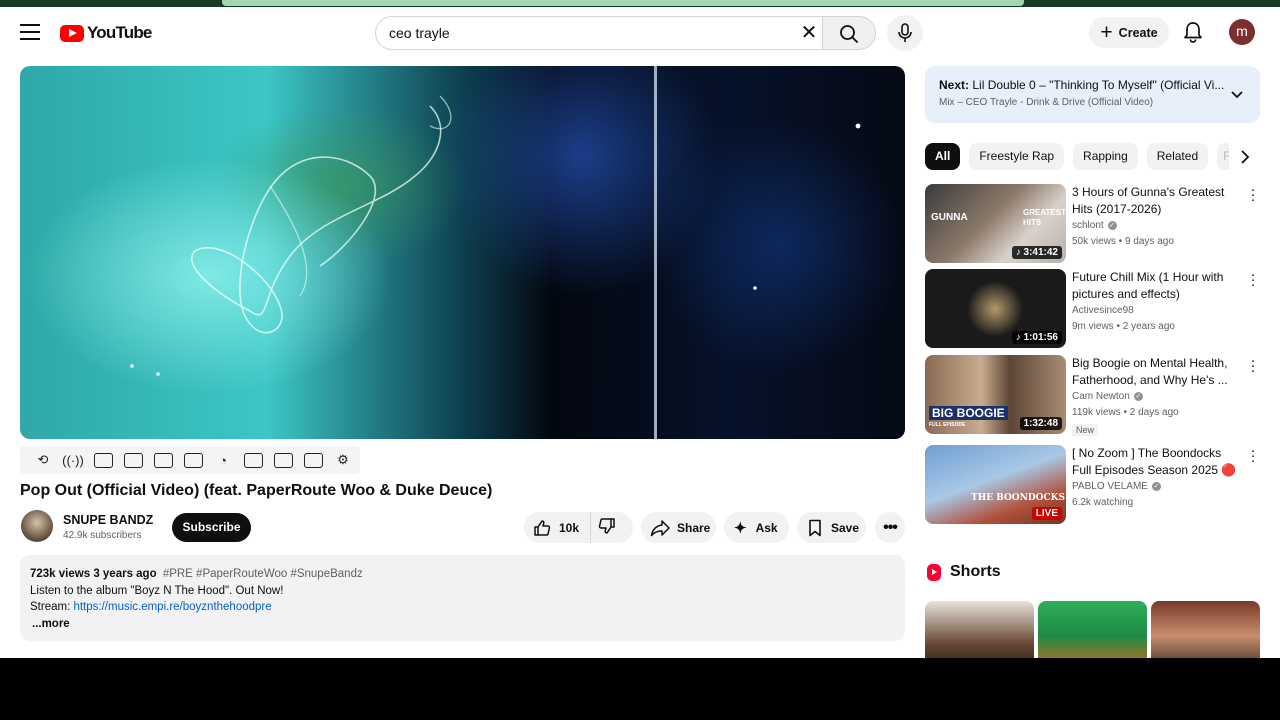 Image resolution: width=1280 pixels, height=720 pixels. I want to click on chip-freestyle-rap: Freestyle Rap, so click(1017, 156).